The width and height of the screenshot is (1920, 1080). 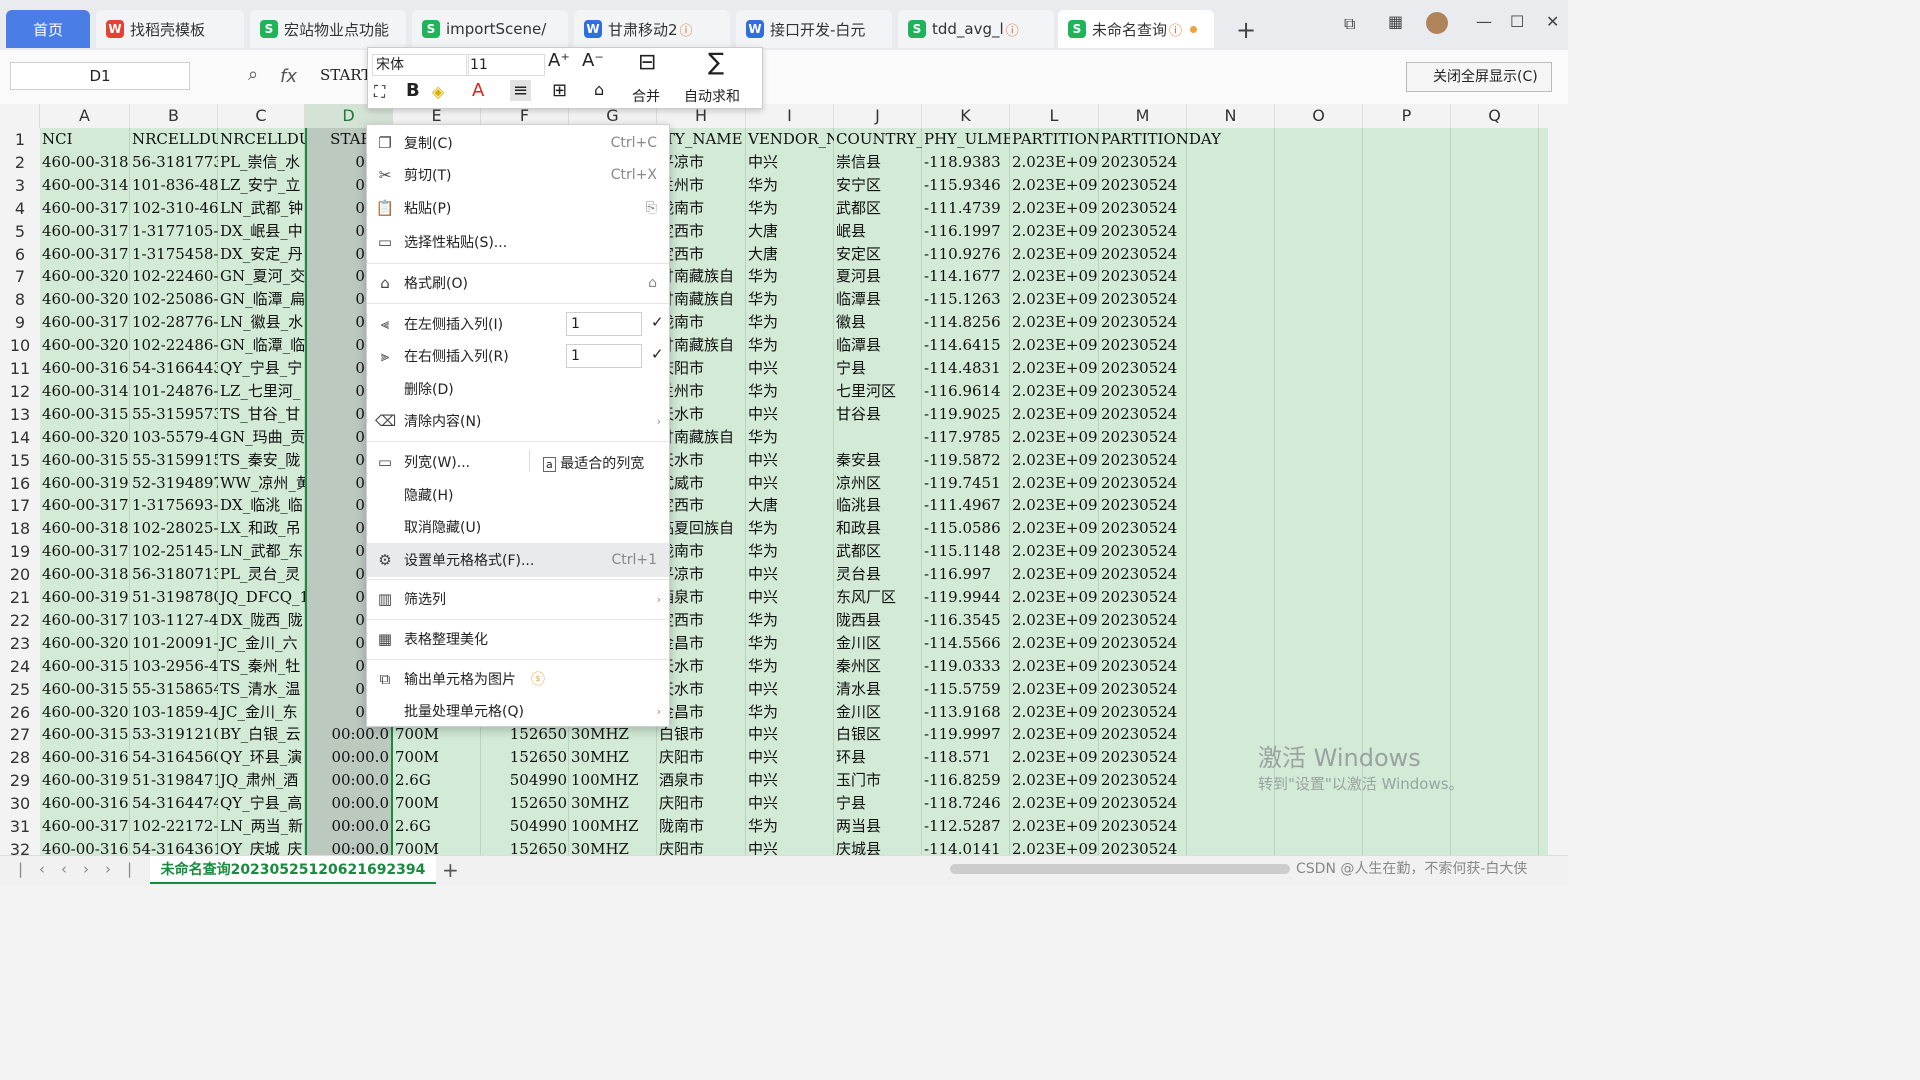 I want to click on table-cell: 中兴, so click(x=790, y=689).